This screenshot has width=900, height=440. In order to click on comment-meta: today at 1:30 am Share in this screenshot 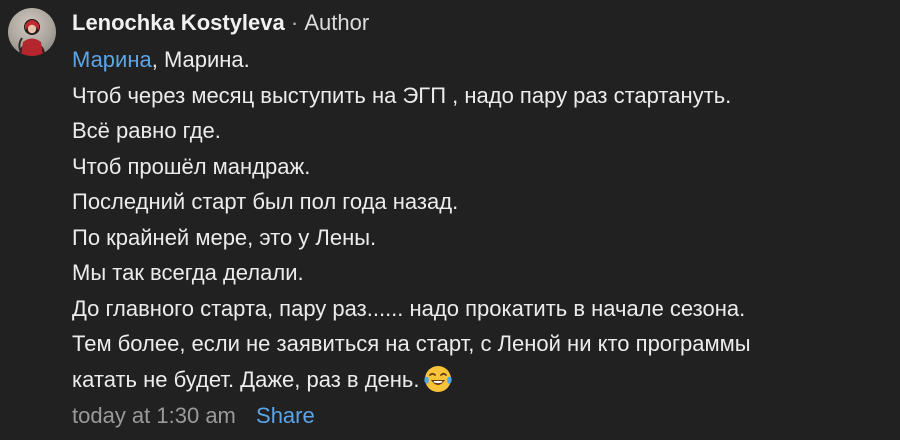, I will do `click(482, 416)`.